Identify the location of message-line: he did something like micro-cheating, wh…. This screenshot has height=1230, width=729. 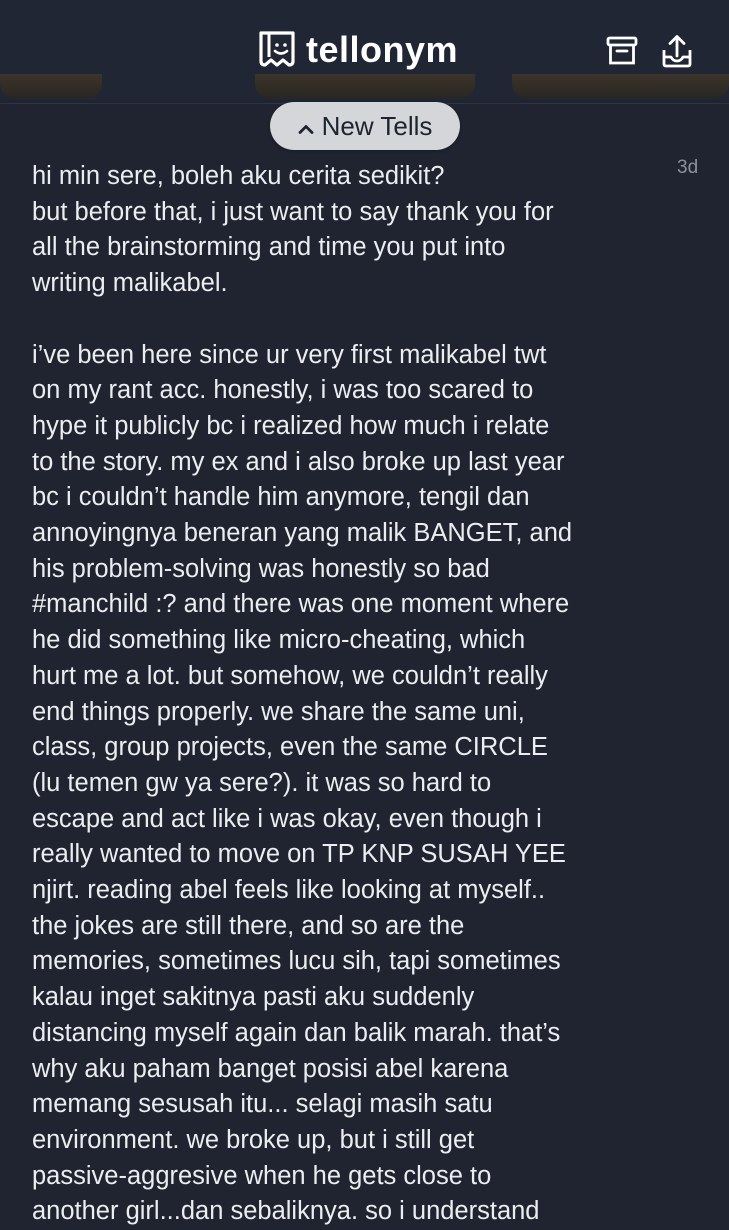
(352, 641).